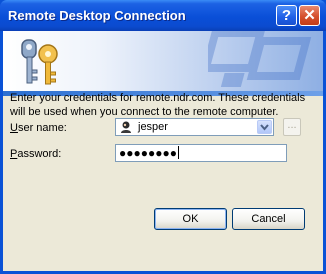  I want to click on password-label: Password:, so click(36, 154).